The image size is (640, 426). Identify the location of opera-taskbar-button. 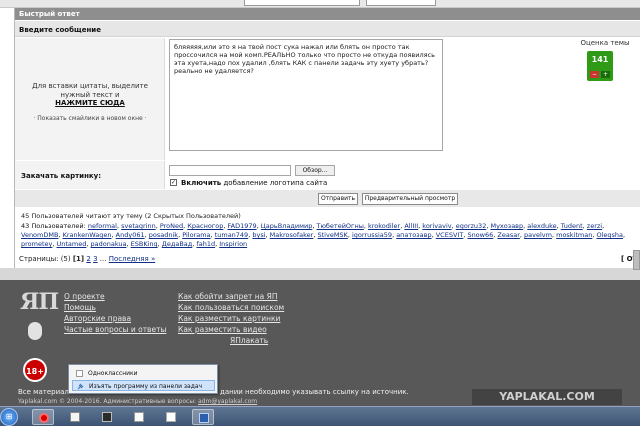
(43, 417).